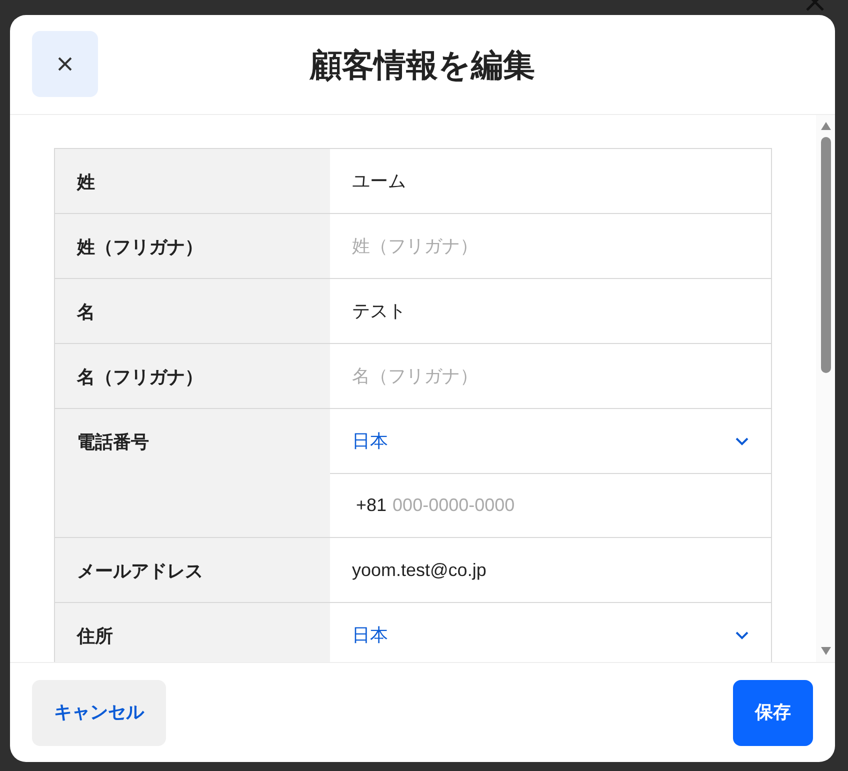  What do you see at coordinates (140, 247) in the screenshot?
I see `field-label: 姓（フリガナ）` at bounding box center [140, 247].